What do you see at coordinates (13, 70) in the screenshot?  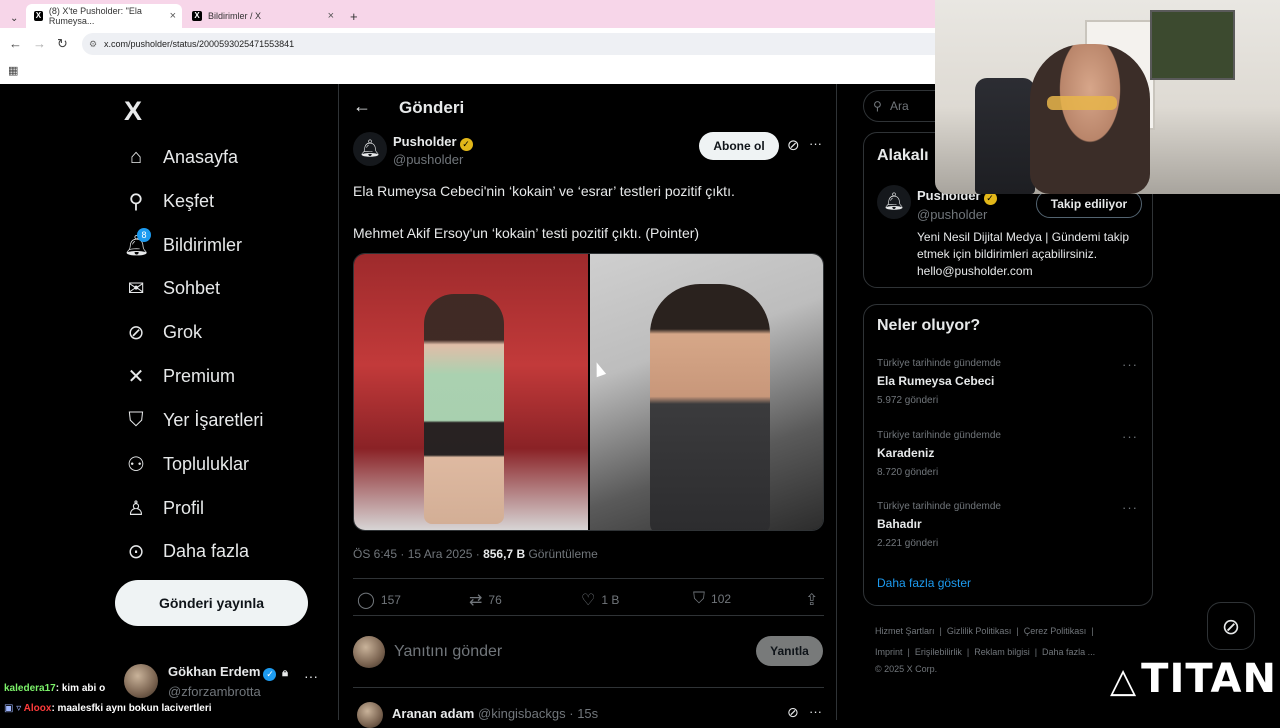 I see `apps-grid-icon: ▦` at bounding box center [13, 70].